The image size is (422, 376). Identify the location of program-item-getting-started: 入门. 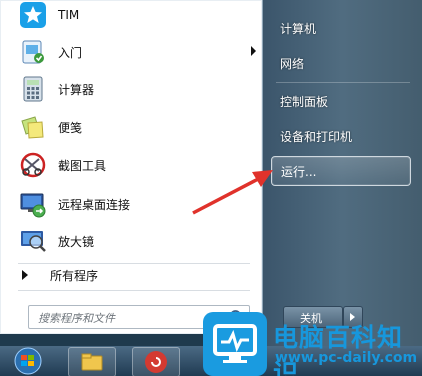
(140, 52).